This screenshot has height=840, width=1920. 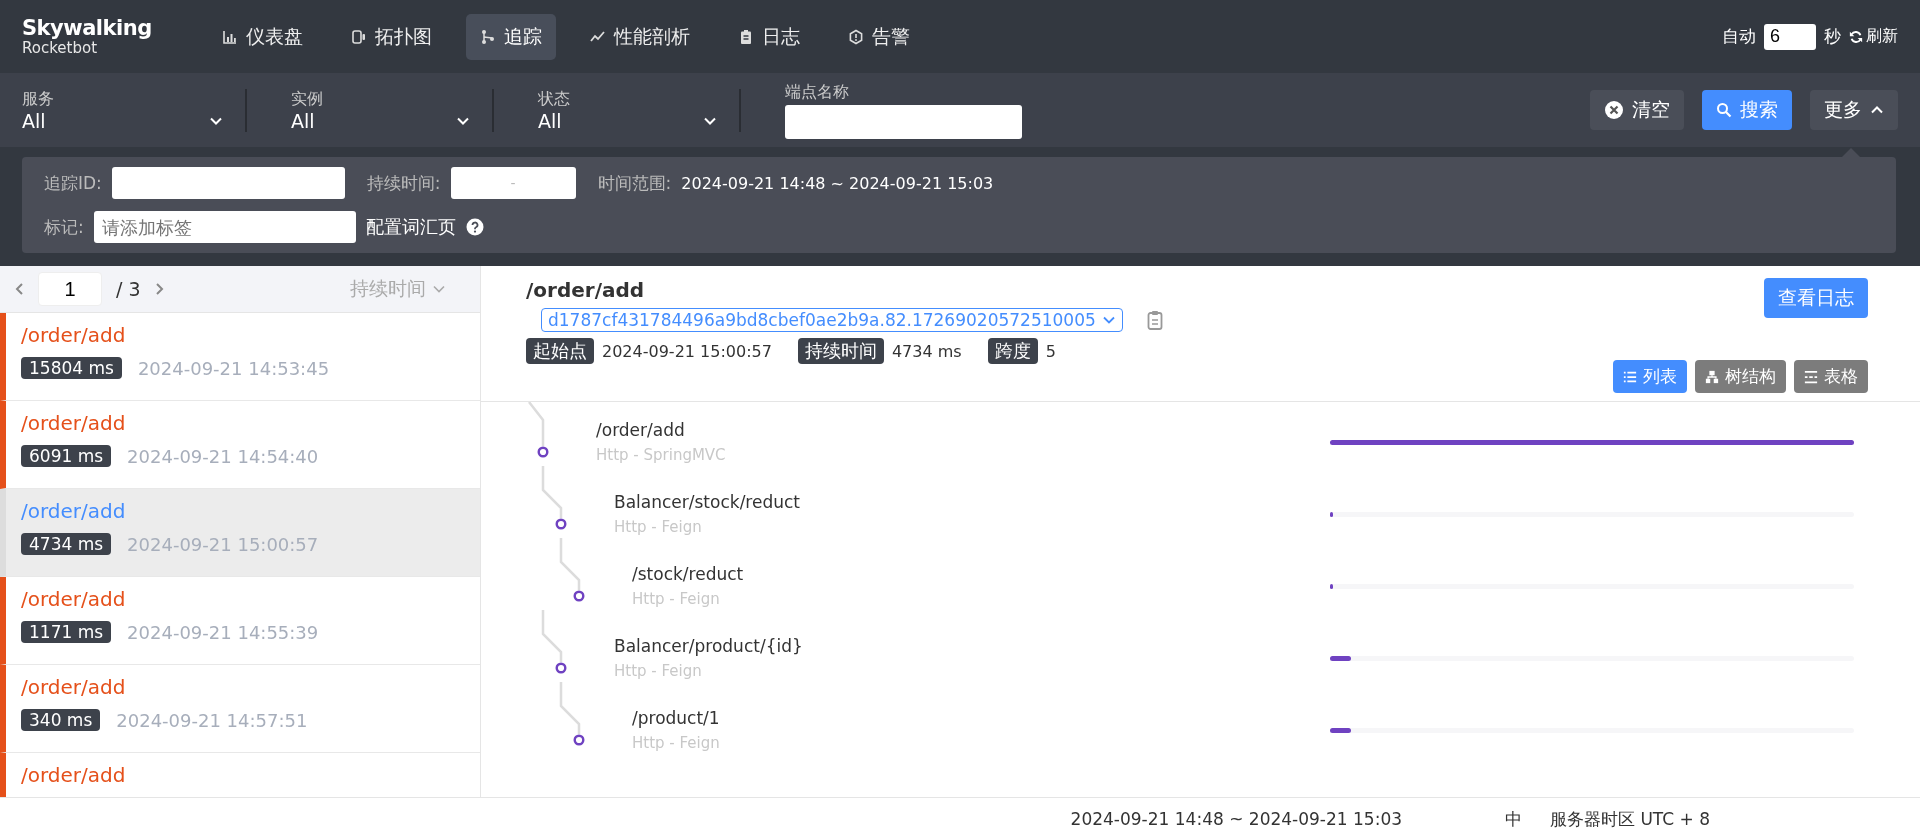 What do you see at coordinates (61, 720) in the screenshot?
I see `duration-badge: 340 ms` at bounding box center [61, 720].